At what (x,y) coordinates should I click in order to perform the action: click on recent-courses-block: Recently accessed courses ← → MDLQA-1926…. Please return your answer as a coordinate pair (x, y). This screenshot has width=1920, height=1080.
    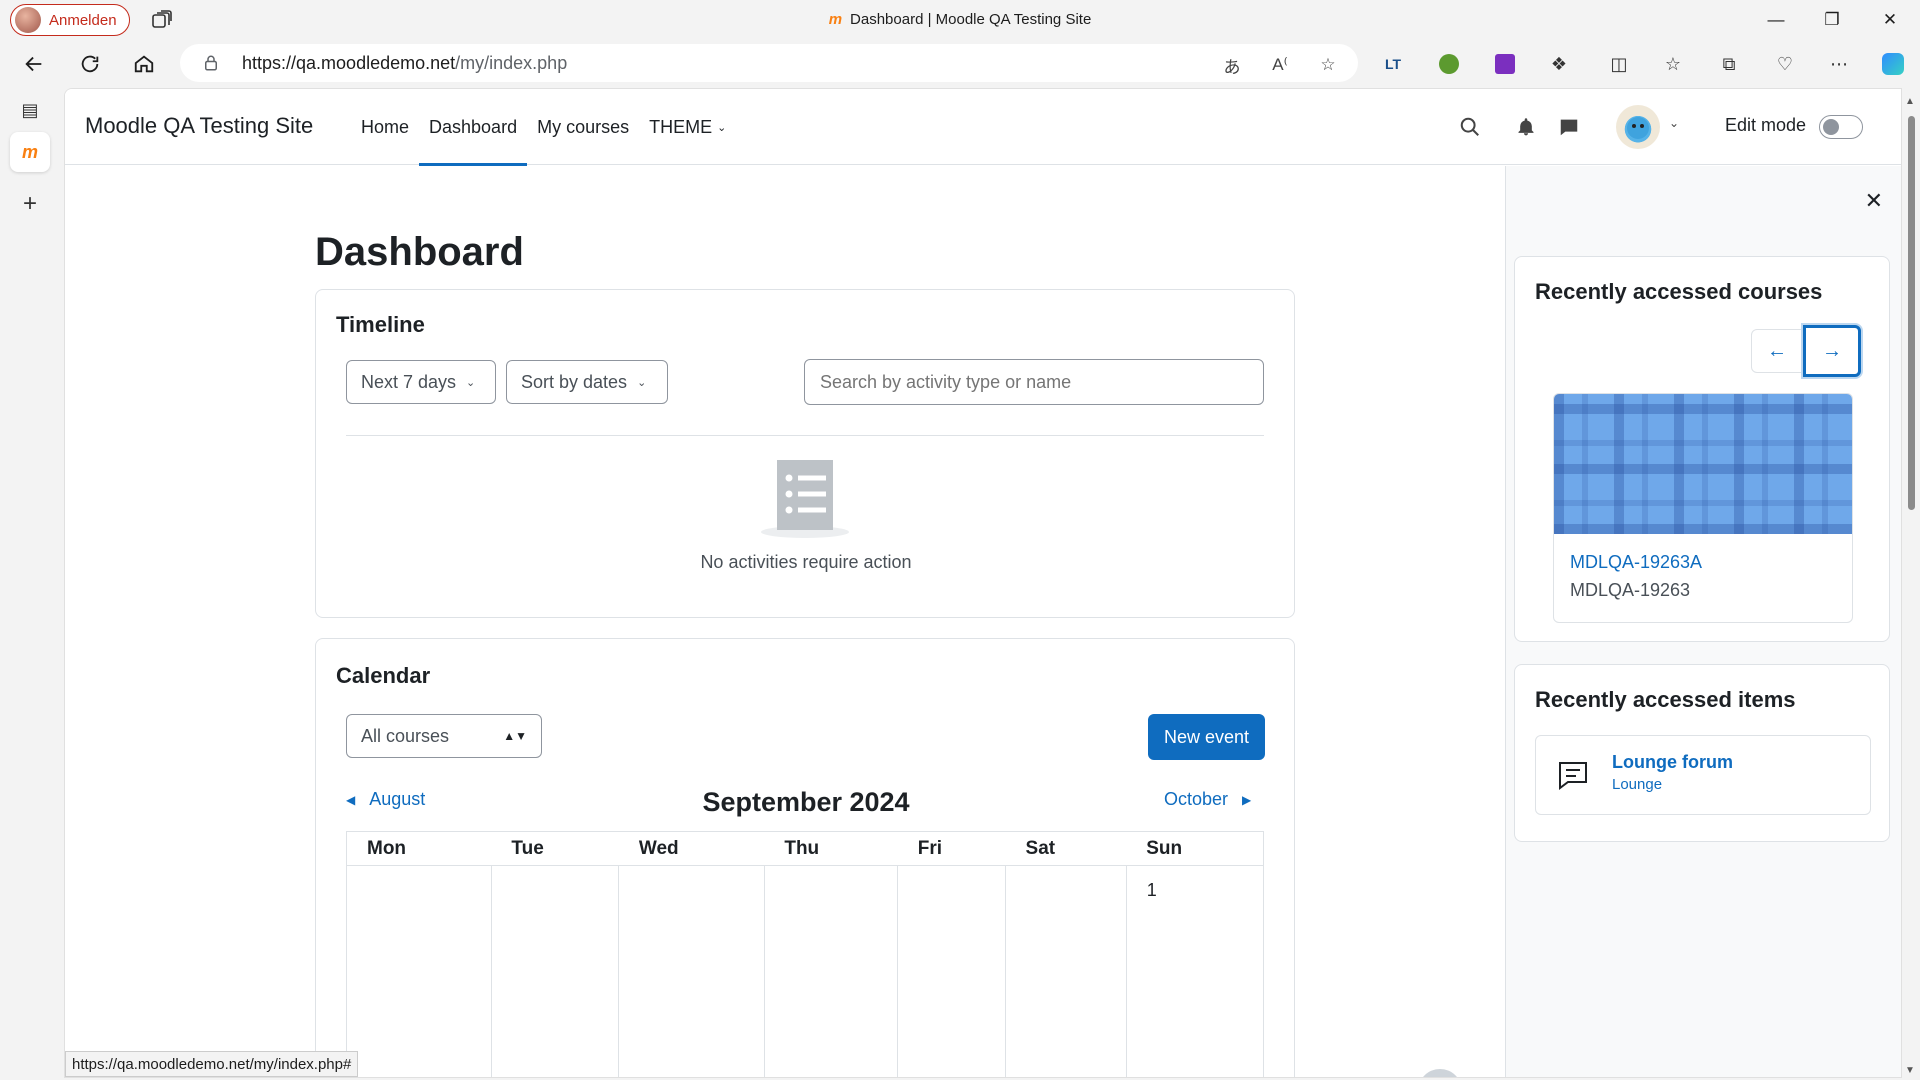
    Looking at the image, I should click on (1702, 449).